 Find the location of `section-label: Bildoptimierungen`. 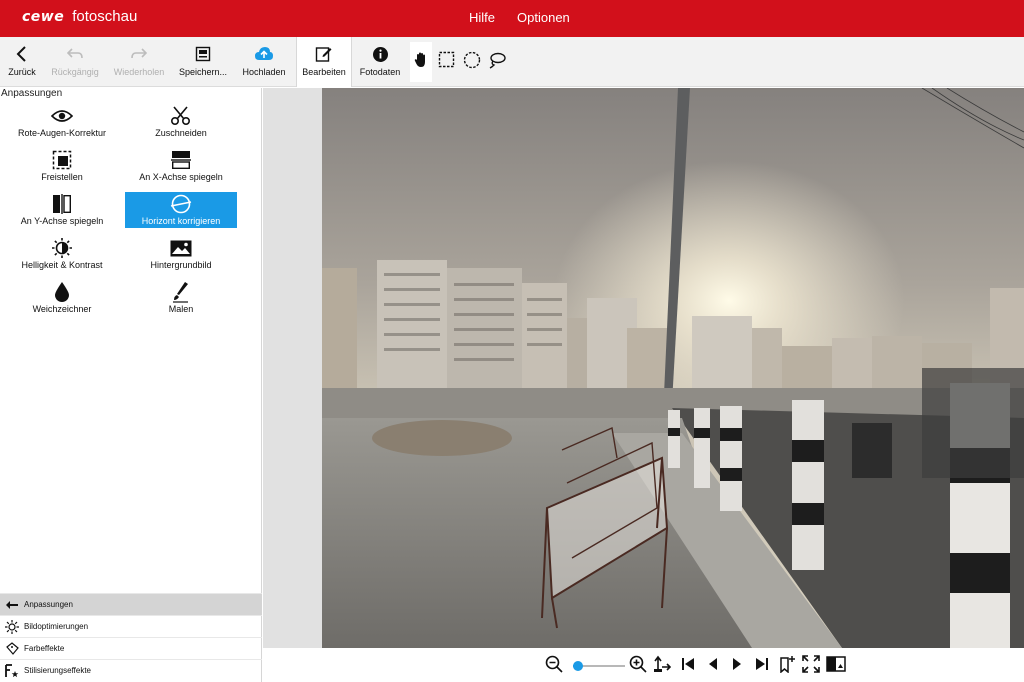

section-label: Bildoptimierungen is located at coordinates (56, 626).